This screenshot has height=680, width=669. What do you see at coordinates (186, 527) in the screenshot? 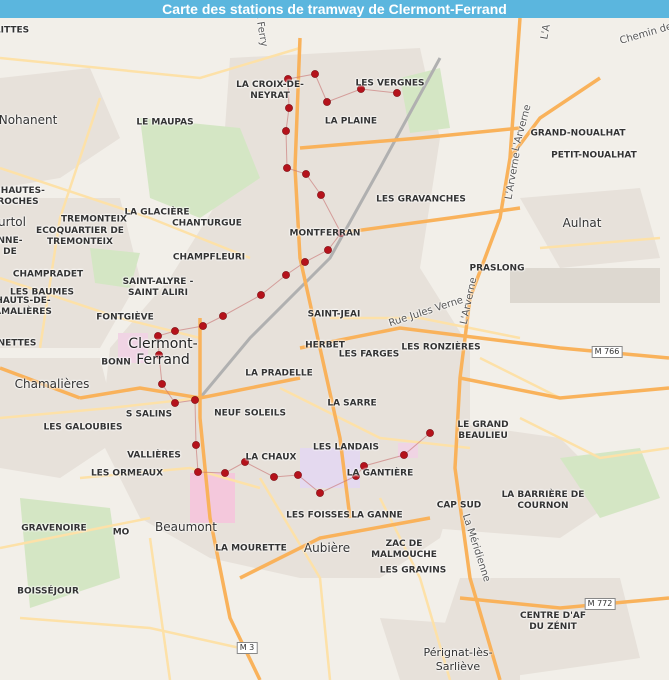
I see `city-label-beaumont: Beaumont` at bounding box center [186, 527].